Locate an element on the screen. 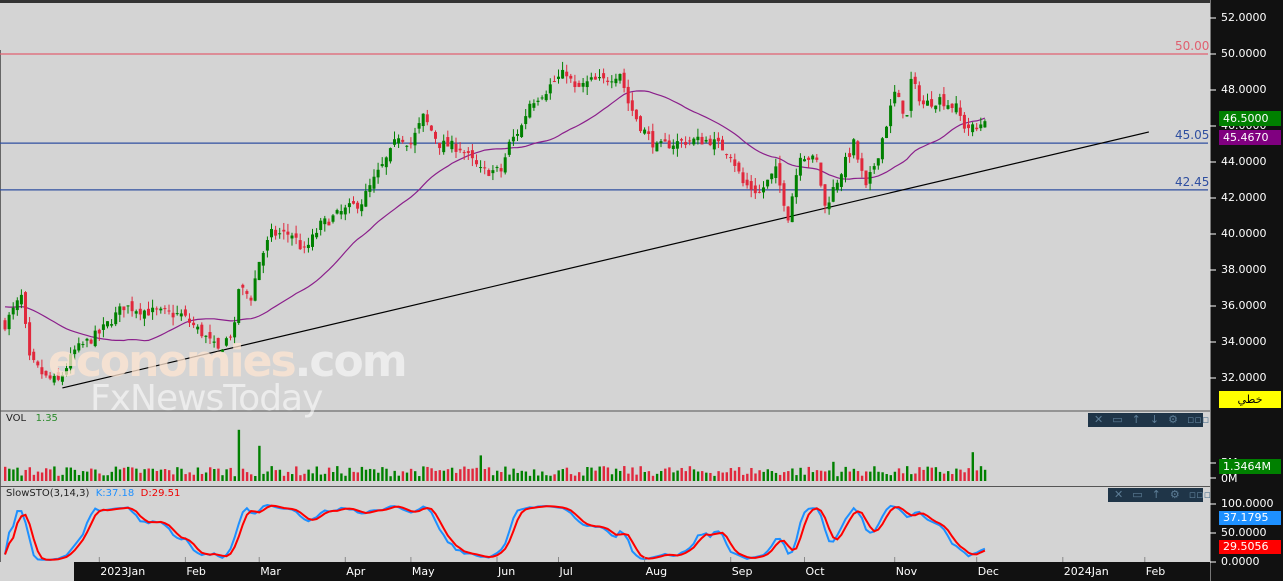 The height and width of the screenshot is (581, 1283). top-border is located at coordinates (605, 1).